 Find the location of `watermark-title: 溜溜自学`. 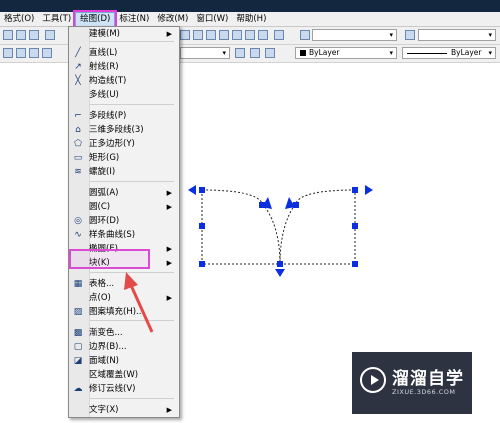

watermark-title: 溜溜自学 is located at coordinates (428, 379).